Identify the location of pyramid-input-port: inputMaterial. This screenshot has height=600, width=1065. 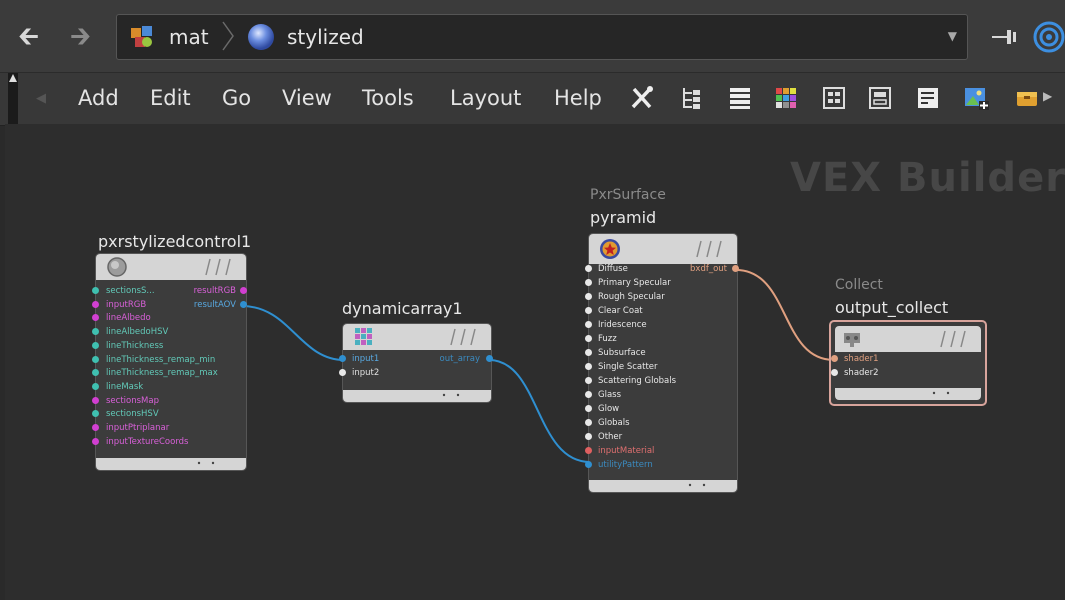
(626, 451).